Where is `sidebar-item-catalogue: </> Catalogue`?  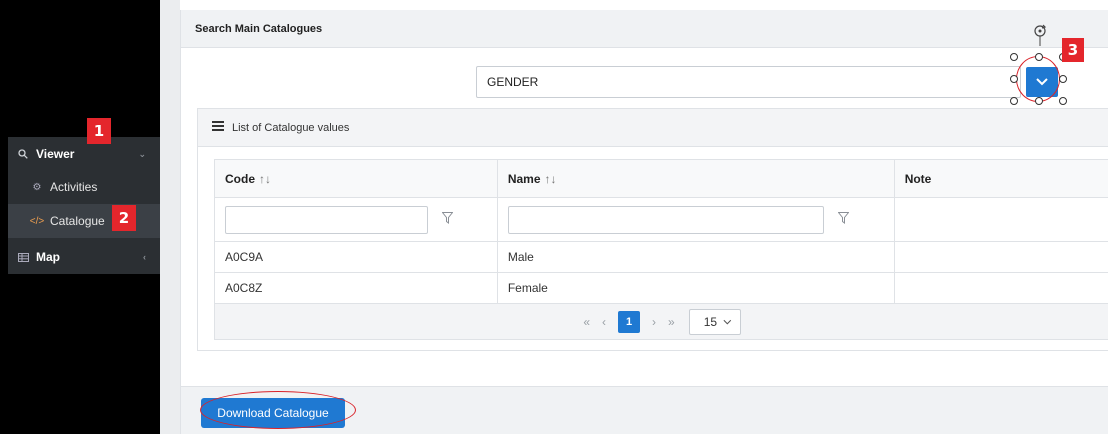
sidebar-item-catalogue: </> Catalogue is located at coordinates (84, 221).